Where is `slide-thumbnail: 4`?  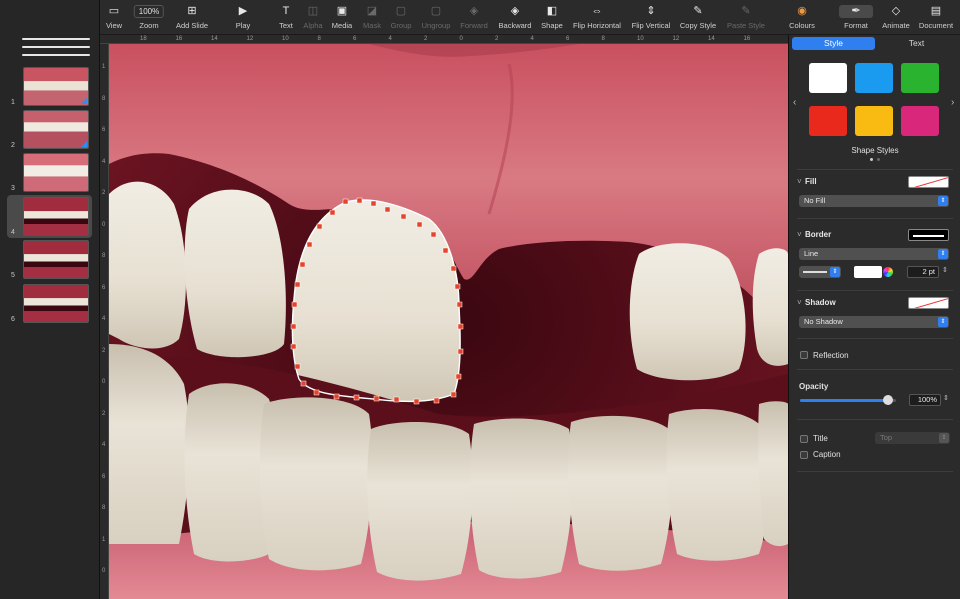 slide-thumbnail: 4 is located at coordinates (49, 216).